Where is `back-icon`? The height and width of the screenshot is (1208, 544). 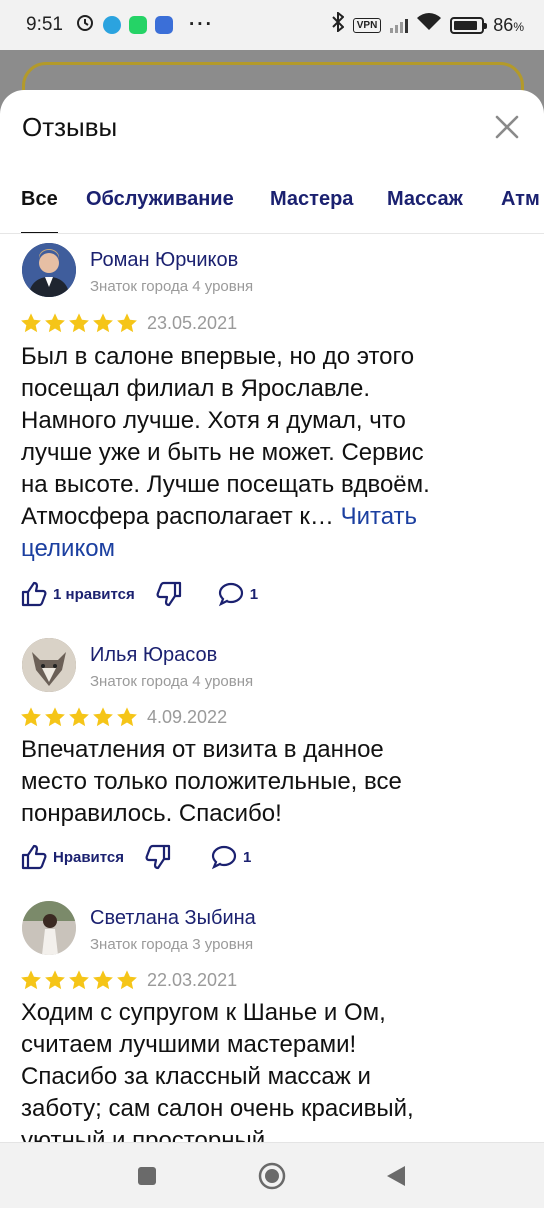 back-icon is located at coordinates (396, 1176).